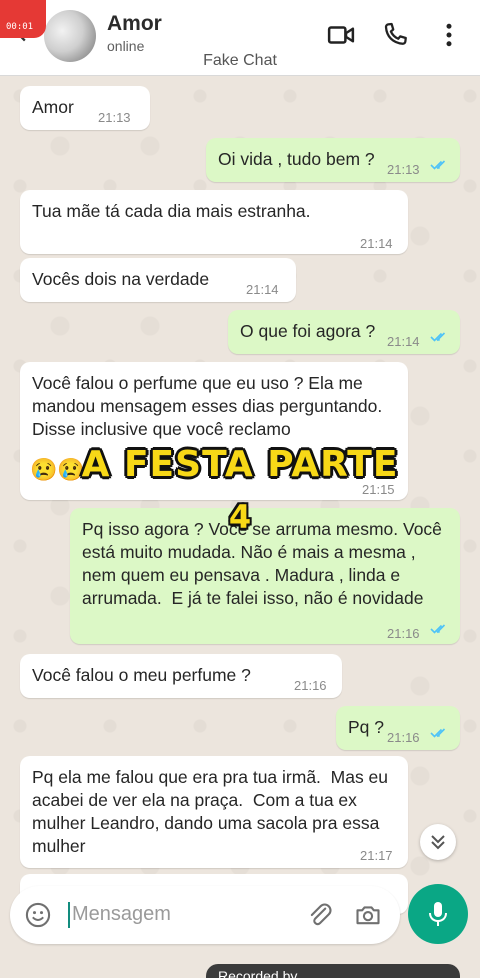  Describe the element at coordinates (205, 915) in the screenshot. I see `message-composer: Mensagem` at that location.